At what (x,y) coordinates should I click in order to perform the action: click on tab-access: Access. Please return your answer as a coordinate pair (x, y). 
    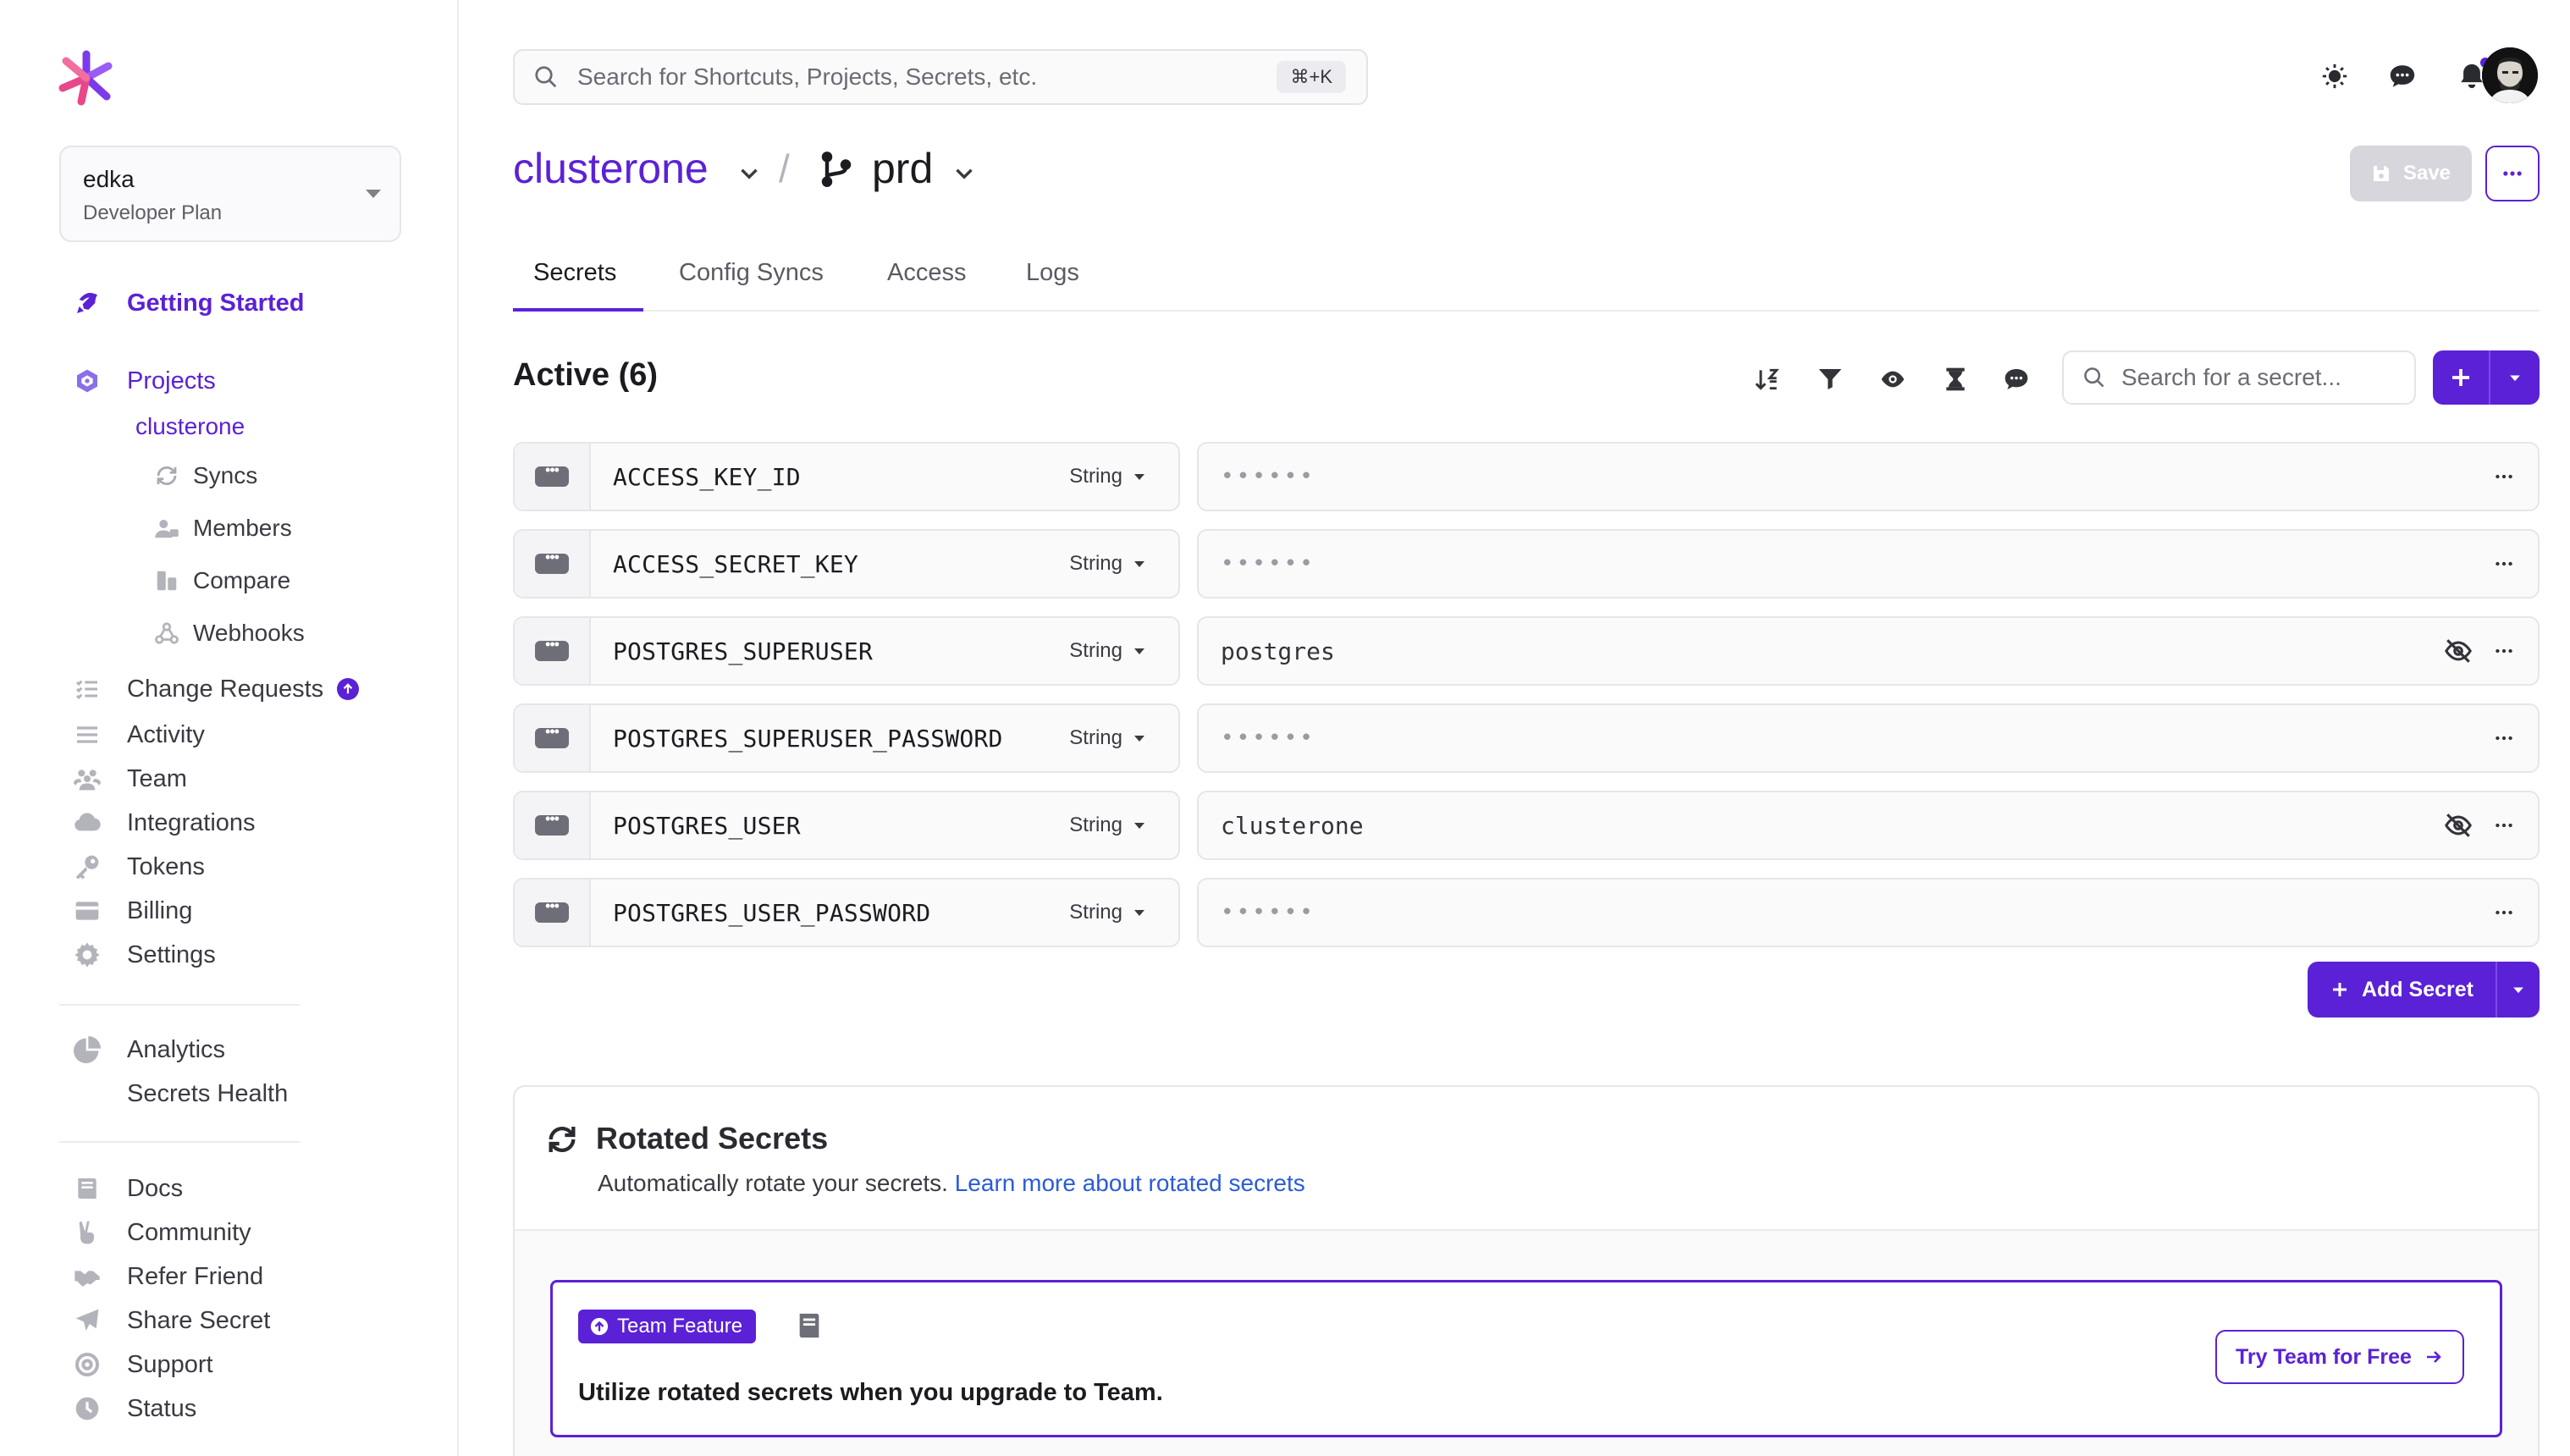
    Looking at the image, I should click on (927, 273).